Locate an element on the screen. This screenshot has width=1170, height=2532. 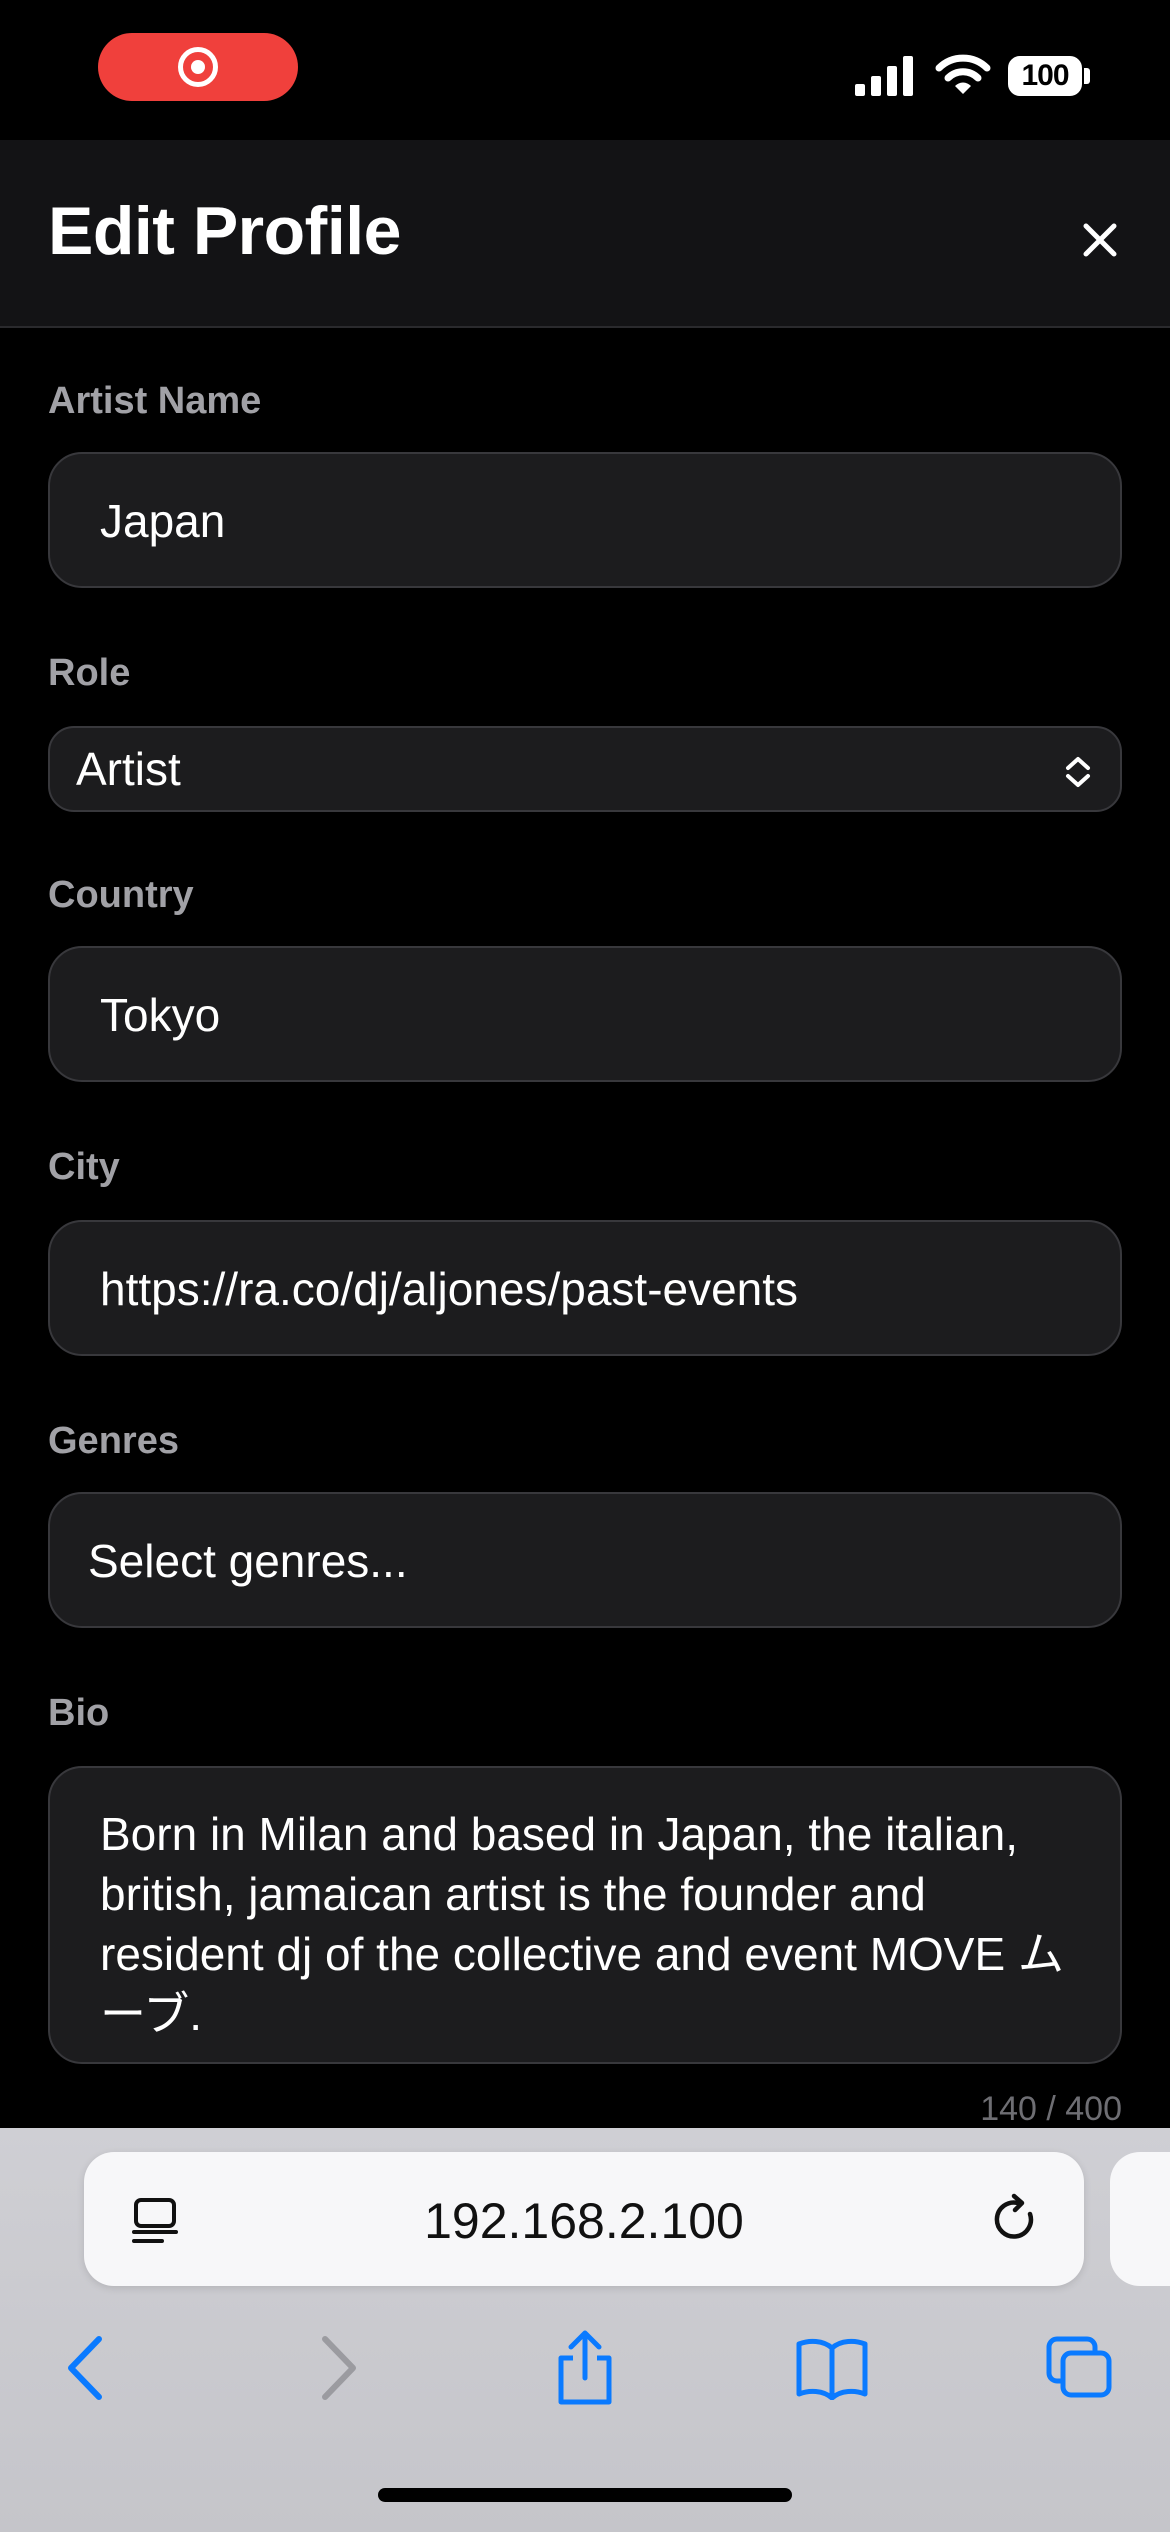
address-bar: 192.168.2.100 is located at coordinates (584, 2219).